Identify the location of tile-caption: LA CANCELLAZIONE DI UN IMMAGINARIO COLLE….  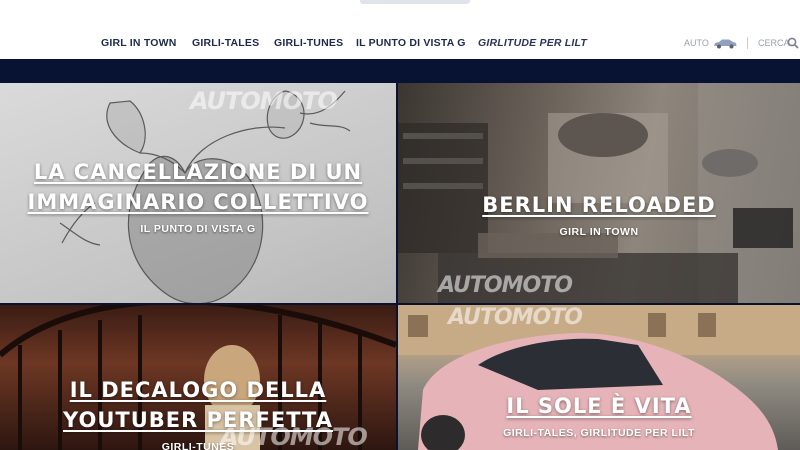
(198, 196).